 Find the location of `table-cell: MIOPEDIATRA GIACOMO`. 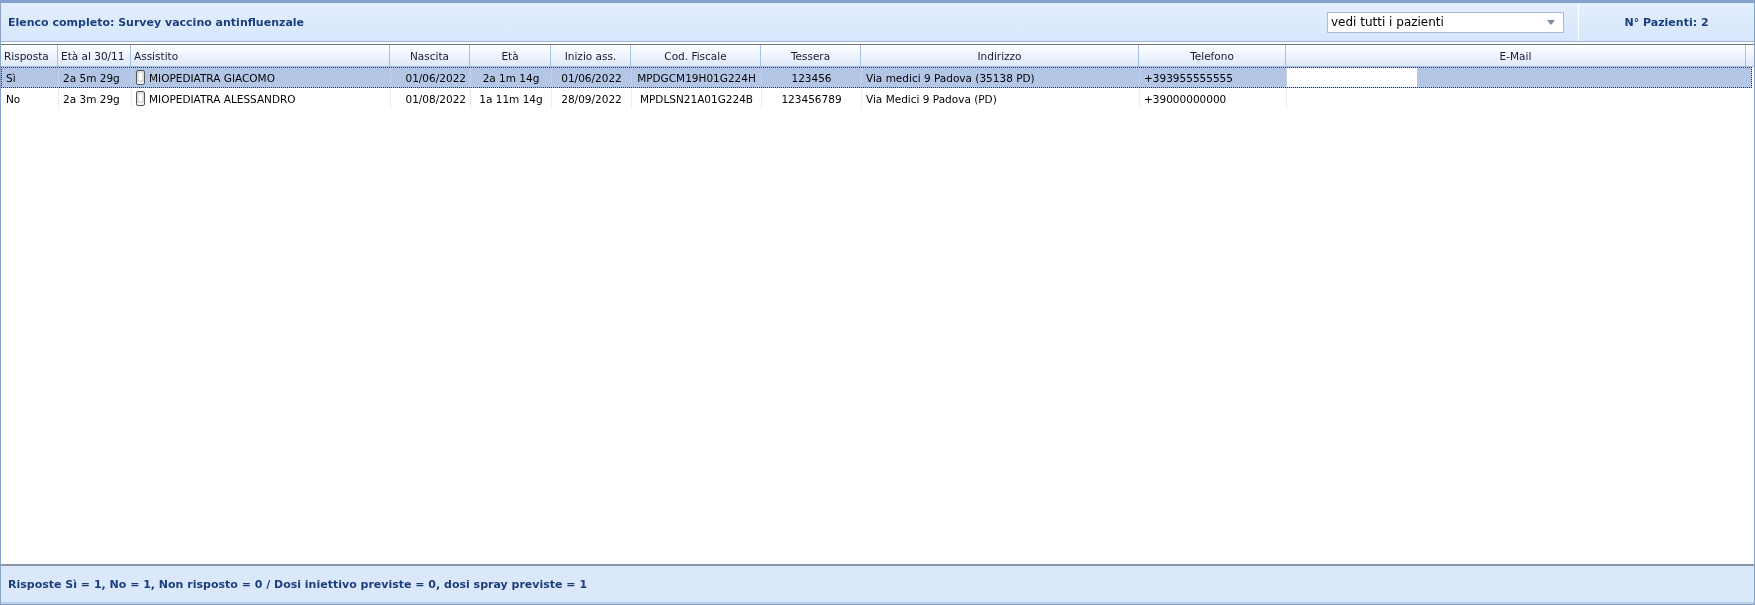

table-cell: MIOPEDIATRA GIACOMO is located at coordinates (261, 77).